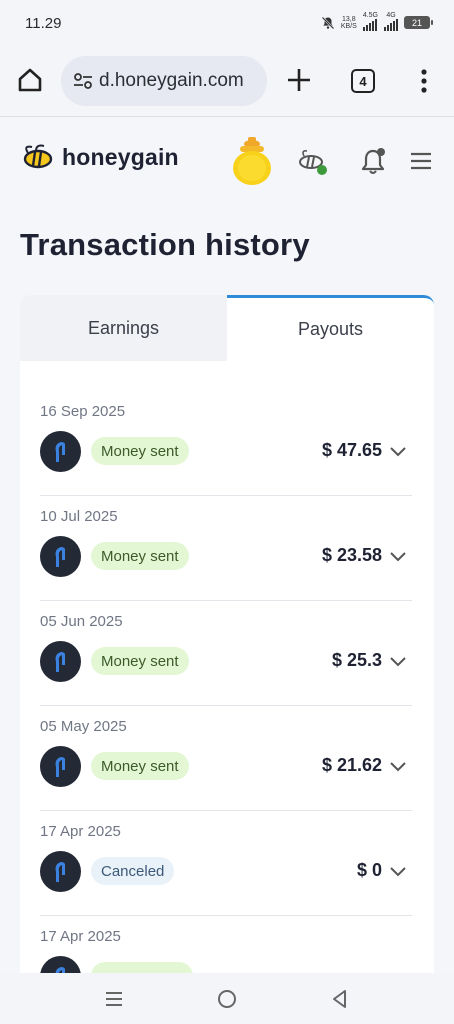 The height and width of the screenshot is (1024, 454). I want to click on transaction-date: 05 May 2025, so click(83, 726).